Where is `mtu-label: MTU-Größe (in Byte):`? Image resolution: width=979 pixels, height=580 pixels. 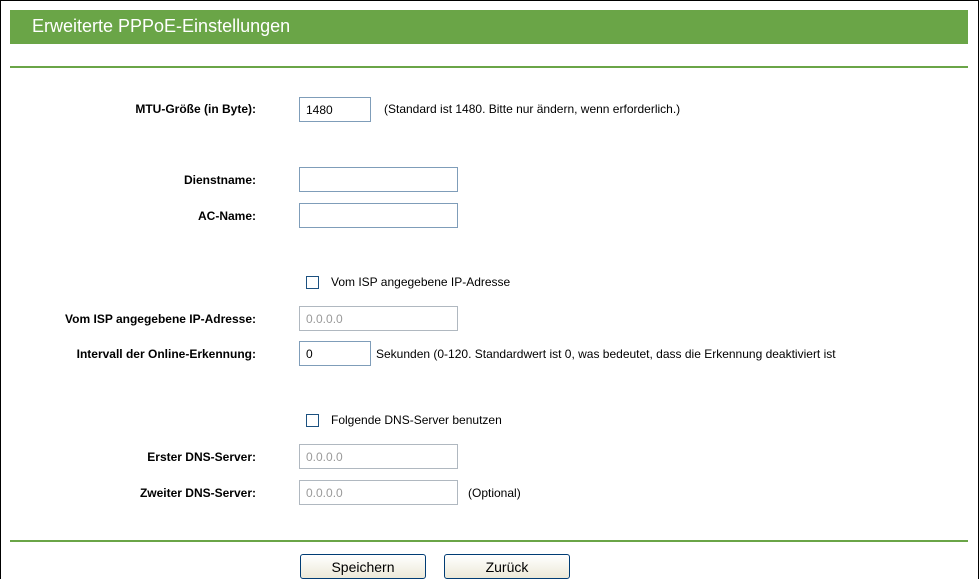
mtu-label: MTU-Größe (in Byte): is located at coordinates (195, 109).